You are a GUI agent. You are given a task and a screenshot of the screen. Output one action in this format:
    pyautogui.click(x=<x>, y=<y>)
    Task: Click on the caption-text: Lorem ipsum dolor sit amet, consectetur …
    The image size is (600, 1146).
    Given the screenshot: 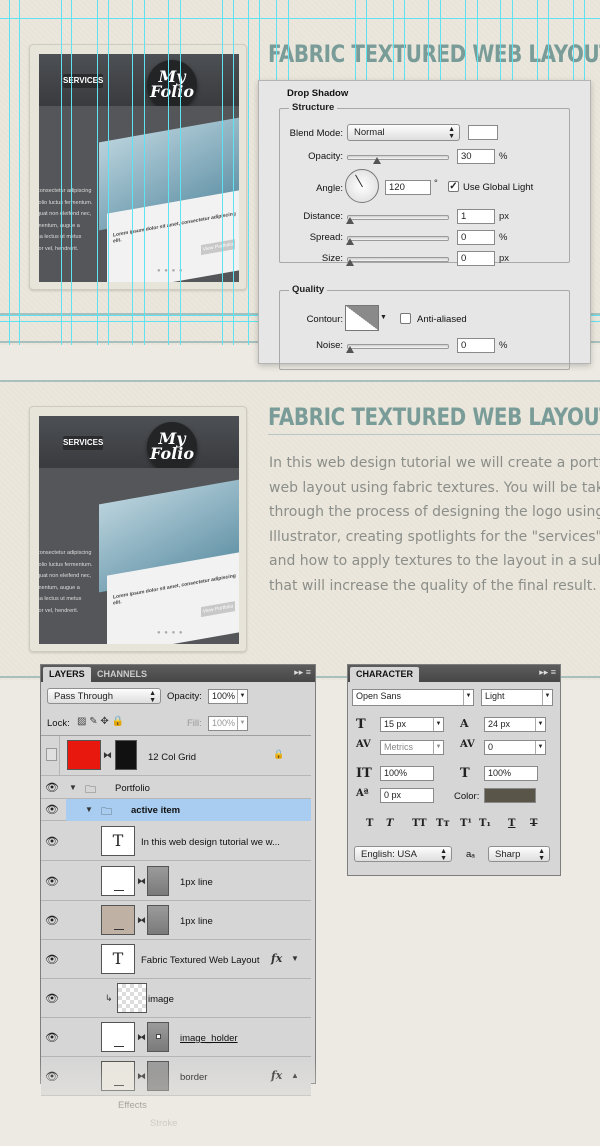 What is the action you would take?
    pyautogui.click(x=174, y=227)
    